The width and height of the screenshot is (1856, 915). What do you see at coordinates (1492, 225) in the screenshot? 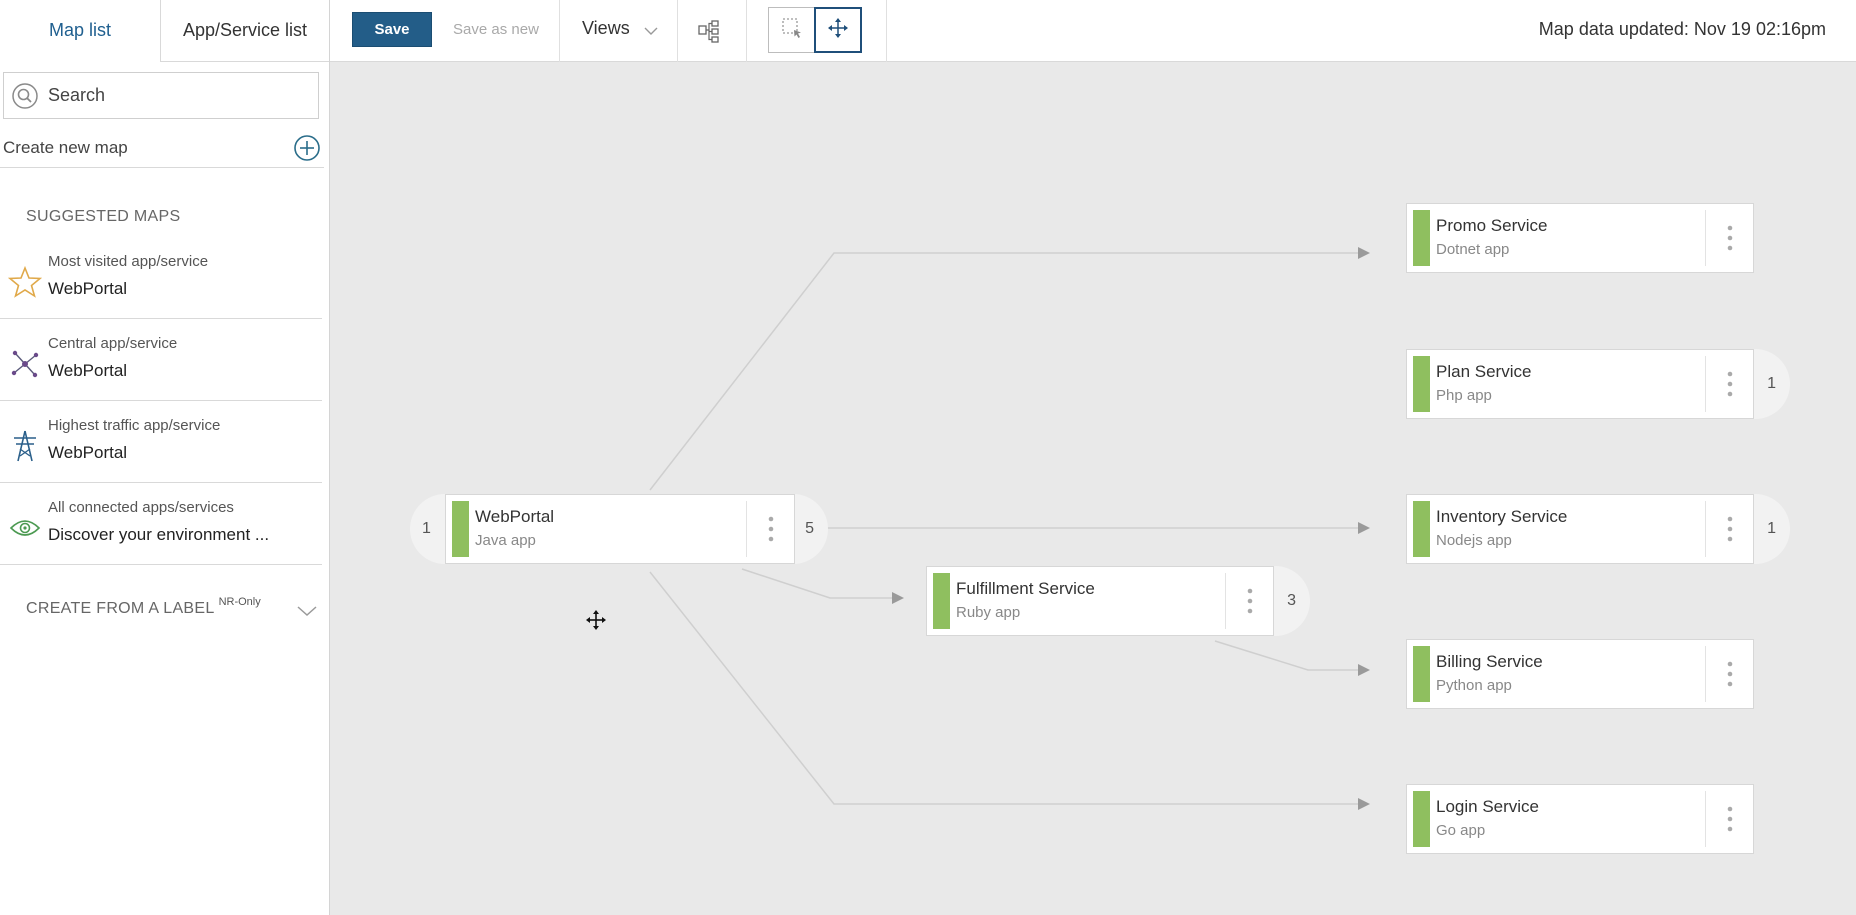
I see `node-name: Promo Service` at bounding box center [1492, 225].